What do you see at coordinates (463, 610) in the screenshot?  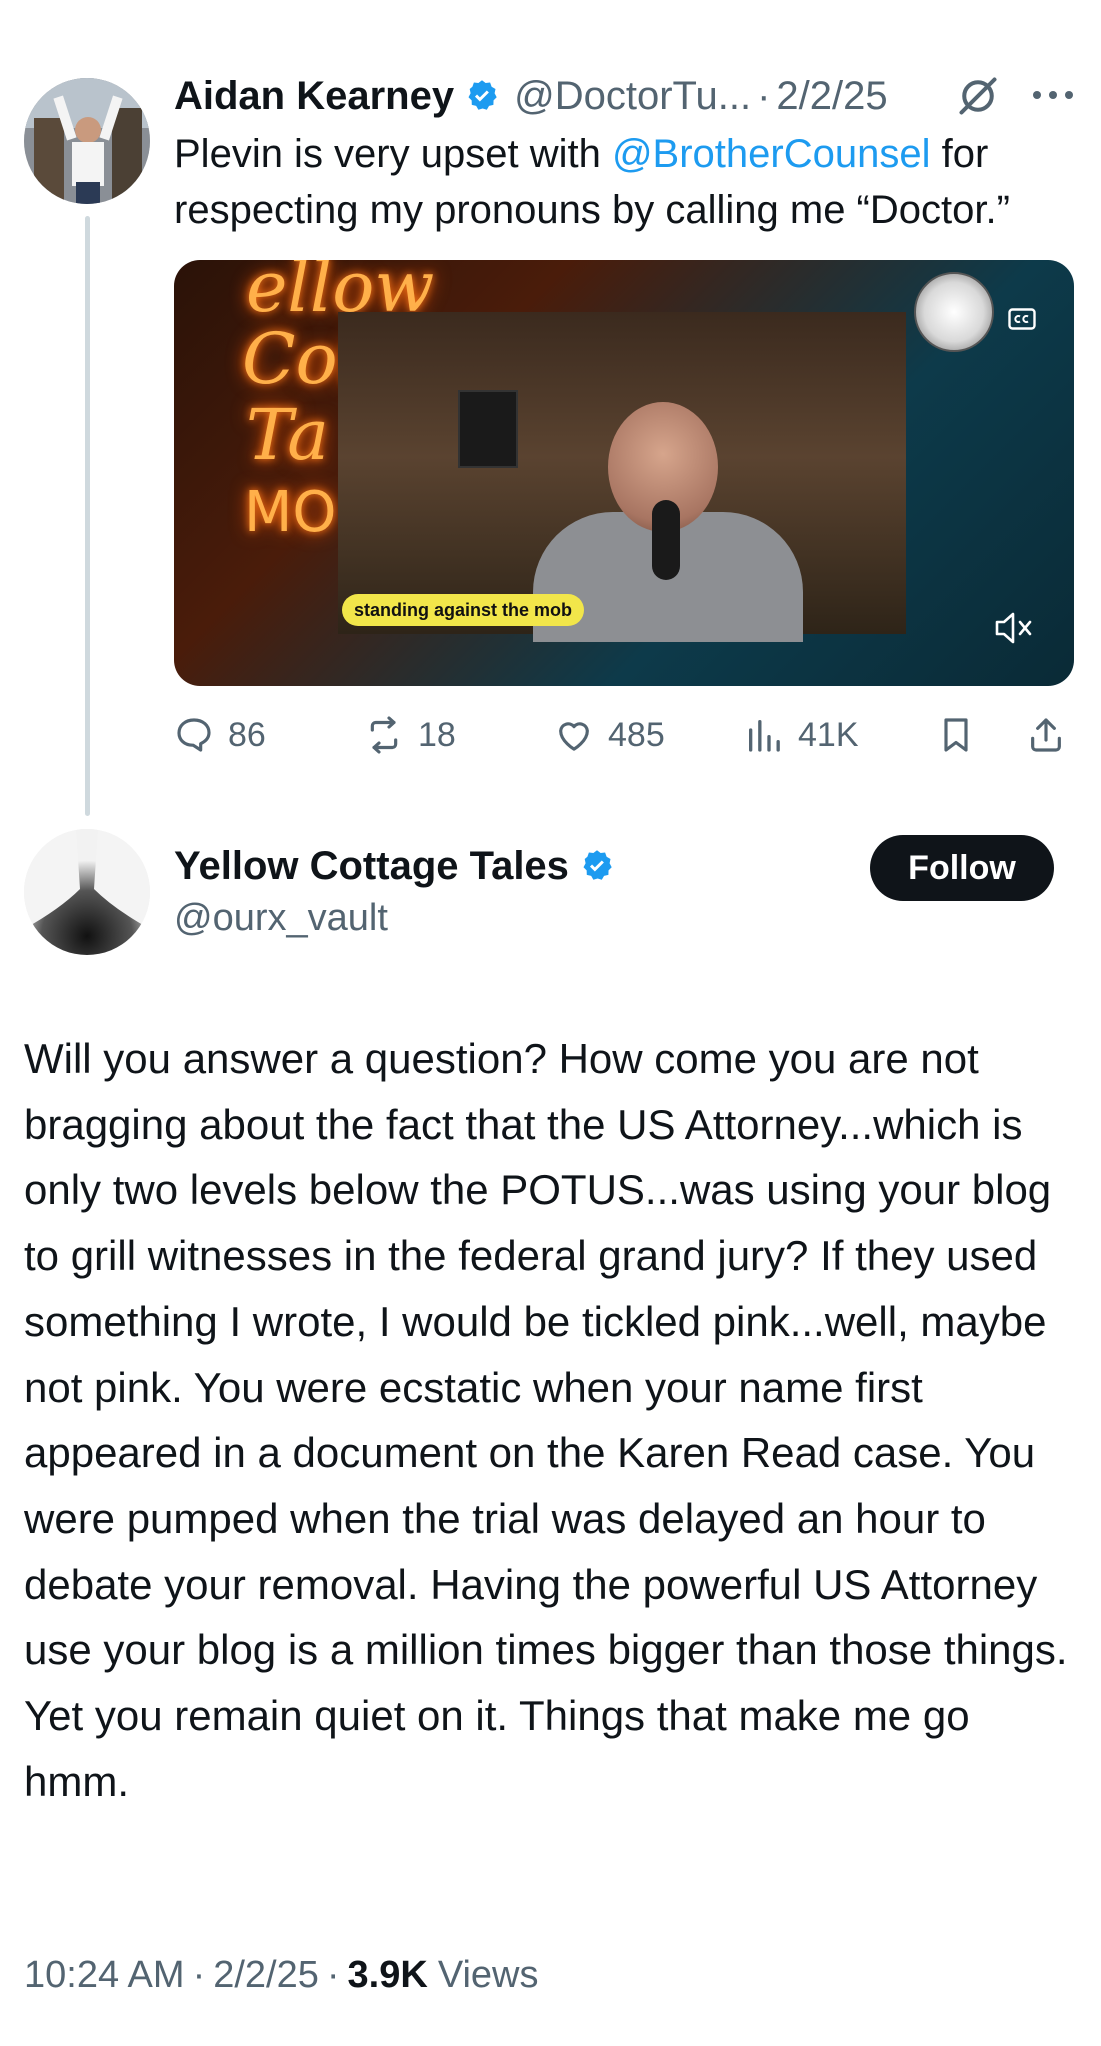 I see `video-caption: standing against the mob` at bounding box center [463, 610].